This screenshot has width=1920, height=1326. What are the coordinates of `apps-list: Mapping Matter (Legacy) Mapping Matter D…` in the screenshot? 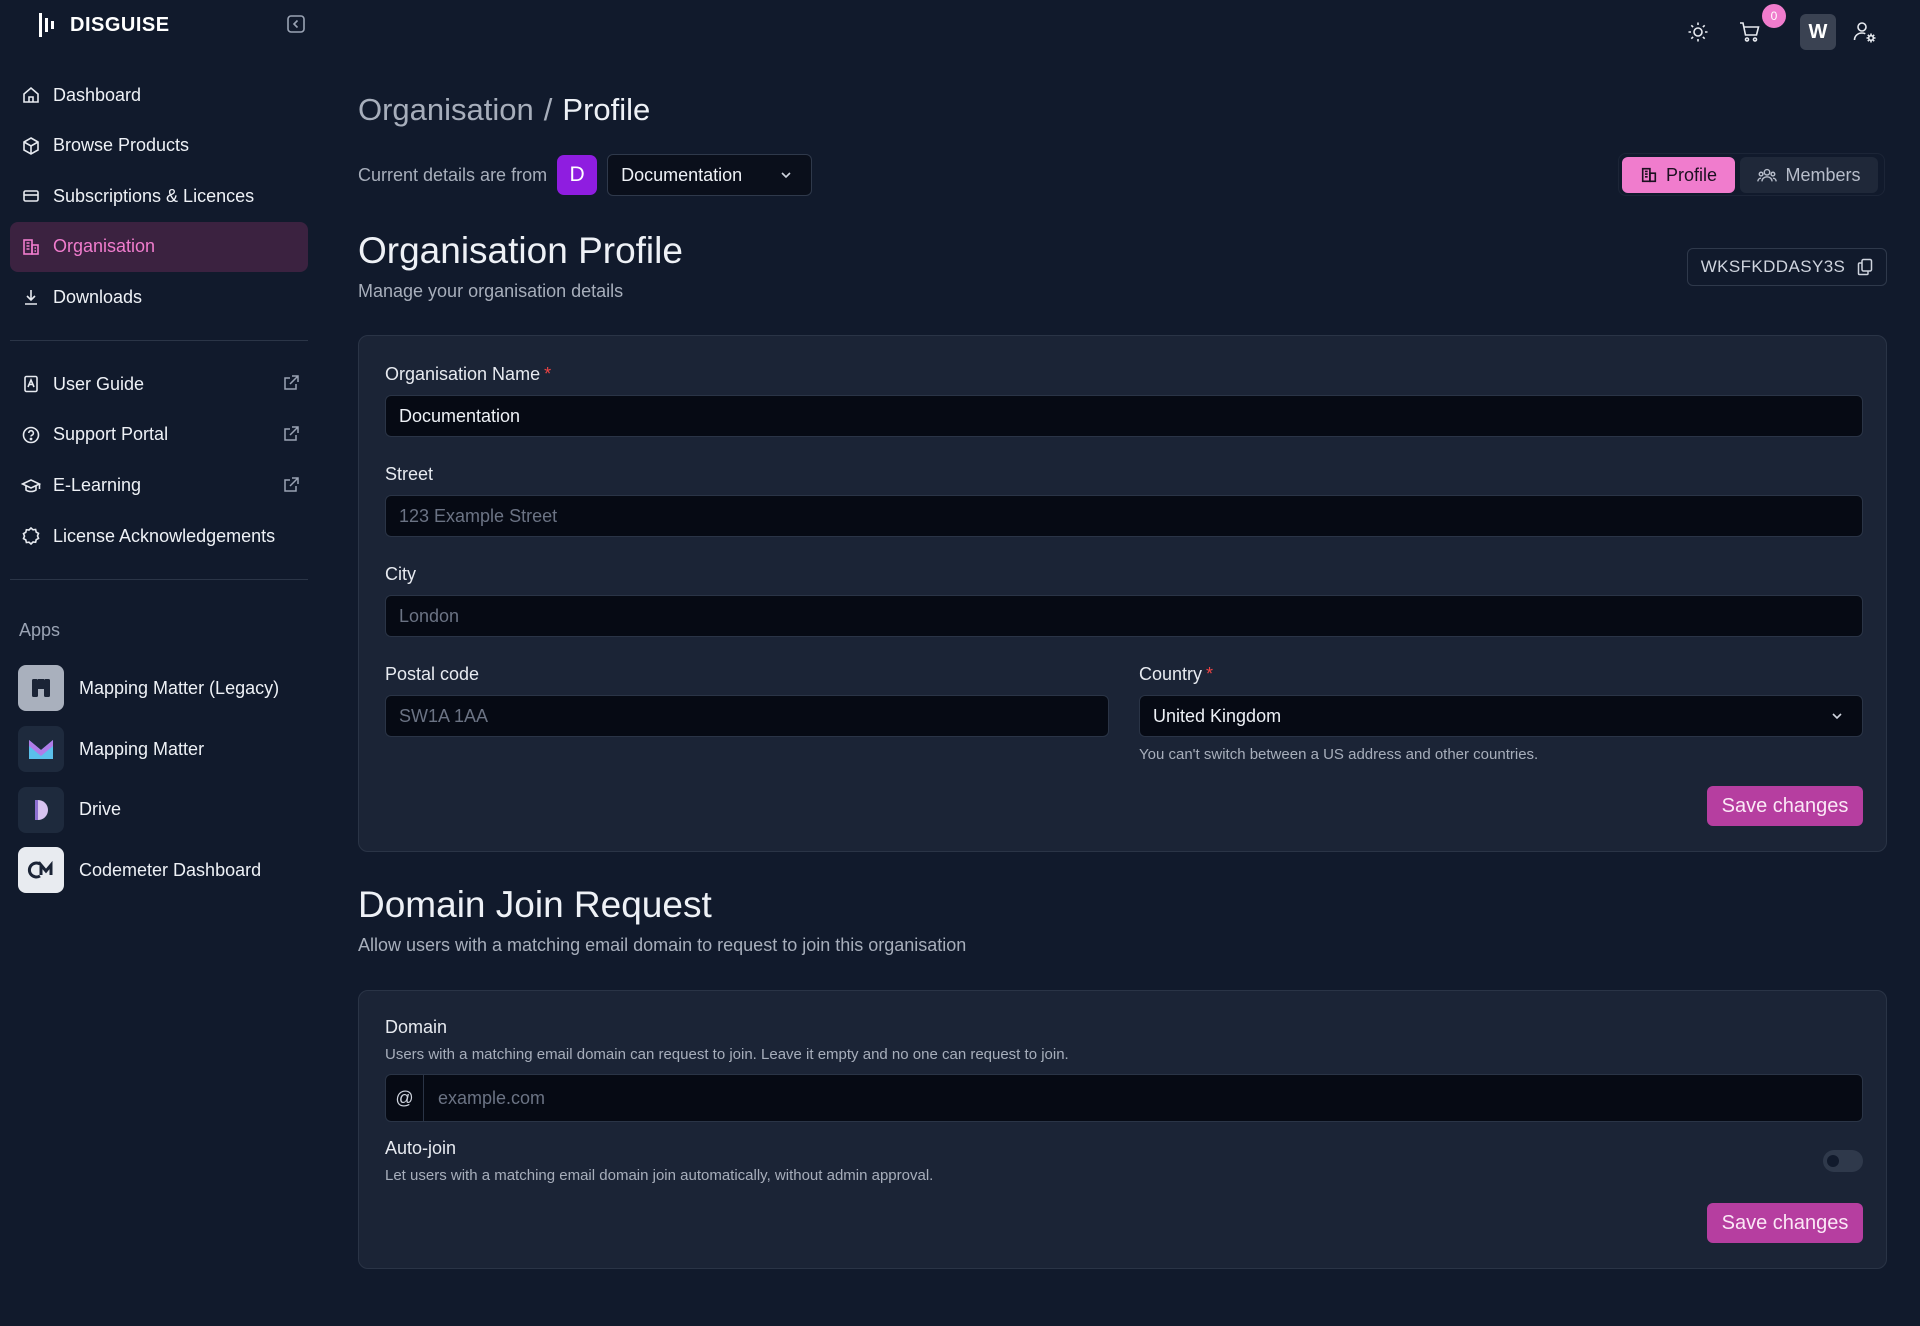 It's located at (163, 779).